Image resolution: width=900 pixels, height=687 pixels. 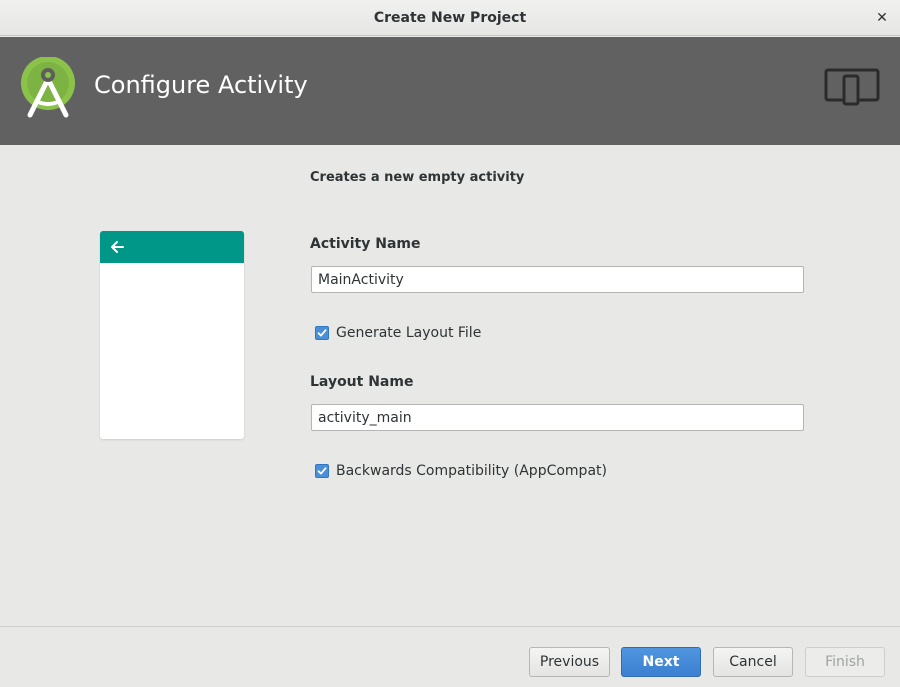 What do you see at coordinates (172, 247) in the screenshot?
I see `preview-appbar` at bounding box center [172, 247].